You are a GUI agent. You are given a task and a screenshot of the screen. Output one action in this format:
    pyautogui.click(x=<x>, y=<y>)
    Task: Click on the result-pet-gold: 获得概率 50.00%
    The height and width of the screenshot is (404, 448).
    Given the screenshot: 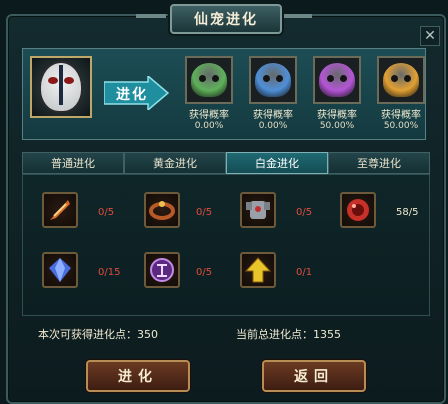 What is the action you would take?
    pyautogui.click(x=401, y=93)
    